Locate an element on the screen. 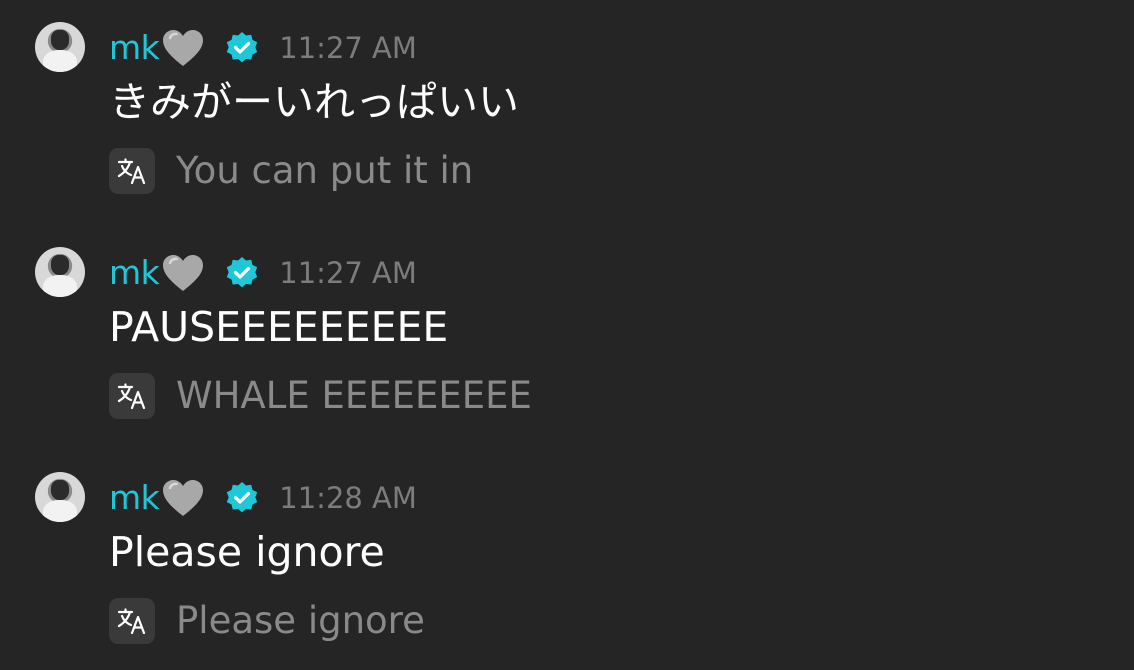 The height and width of the screenshot is (670, 1134). translation-row: You can put it in is located at coordinates (291, 171).